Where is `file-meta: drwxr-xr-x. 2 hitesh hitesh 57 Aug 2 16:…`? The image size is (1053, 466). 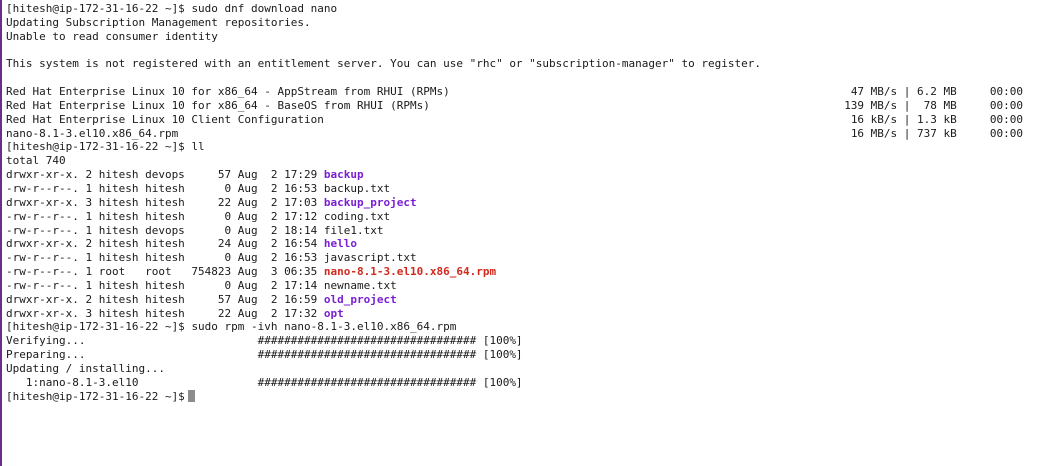 file-meta: drwxr-xr-x. 2 hitesh hitesh 57 Aug 2 16:… is located at coordinates (165, 299).